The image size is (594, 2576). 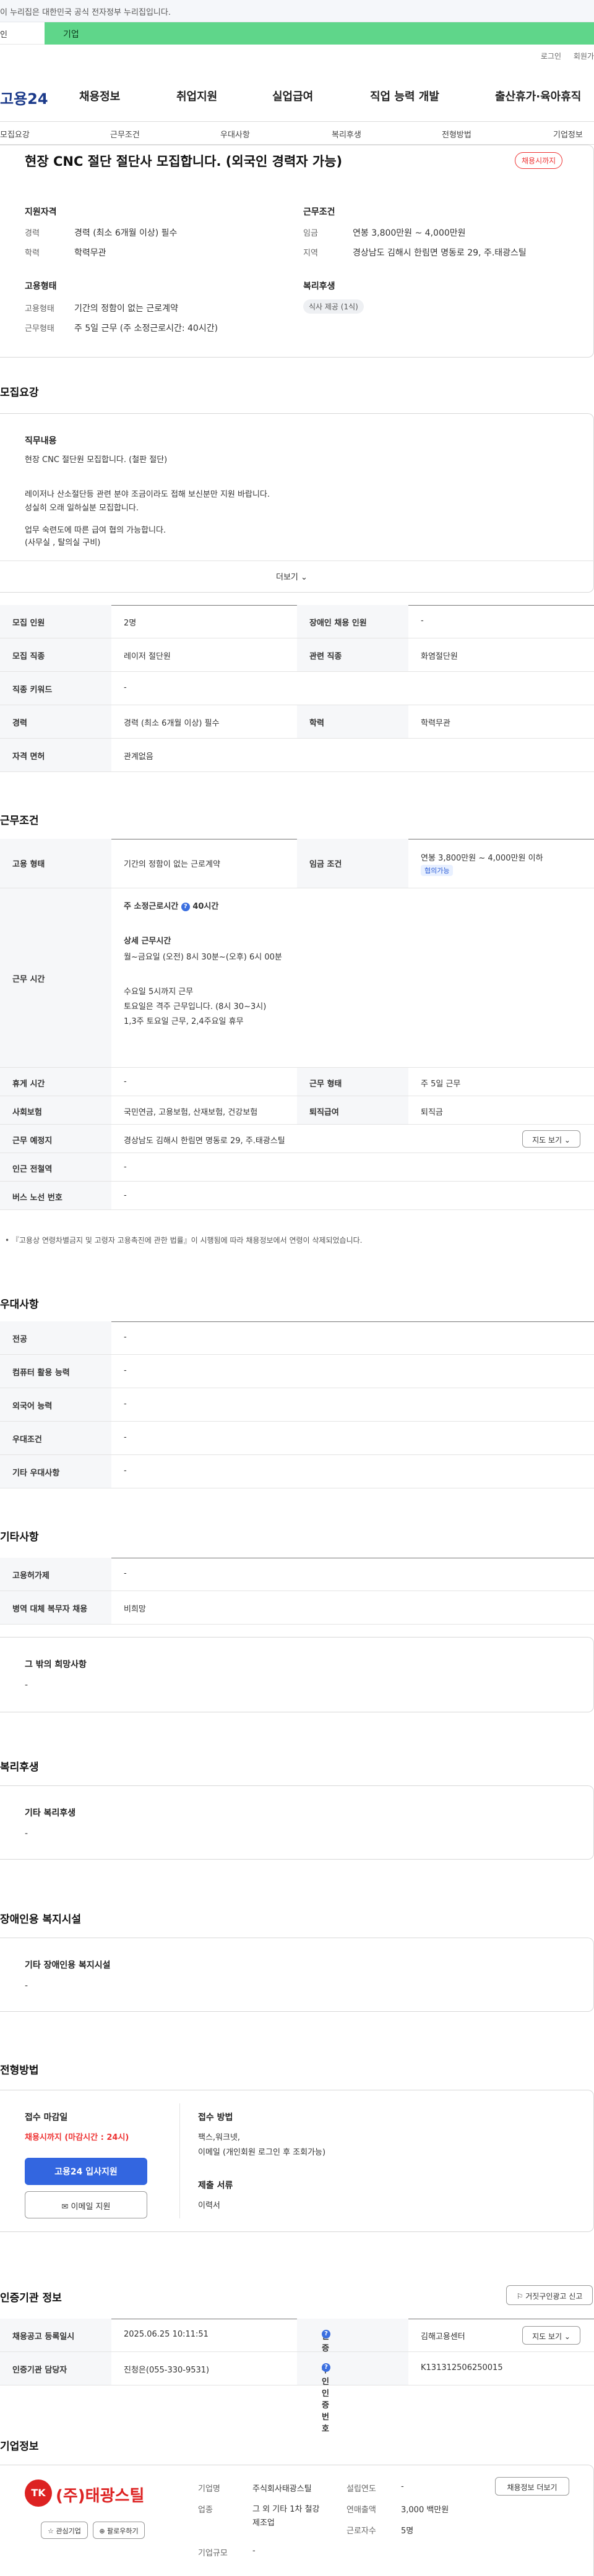 I want to click on cell-value: 2025.06.25 10:11:51, so click(x=166, y=2334).